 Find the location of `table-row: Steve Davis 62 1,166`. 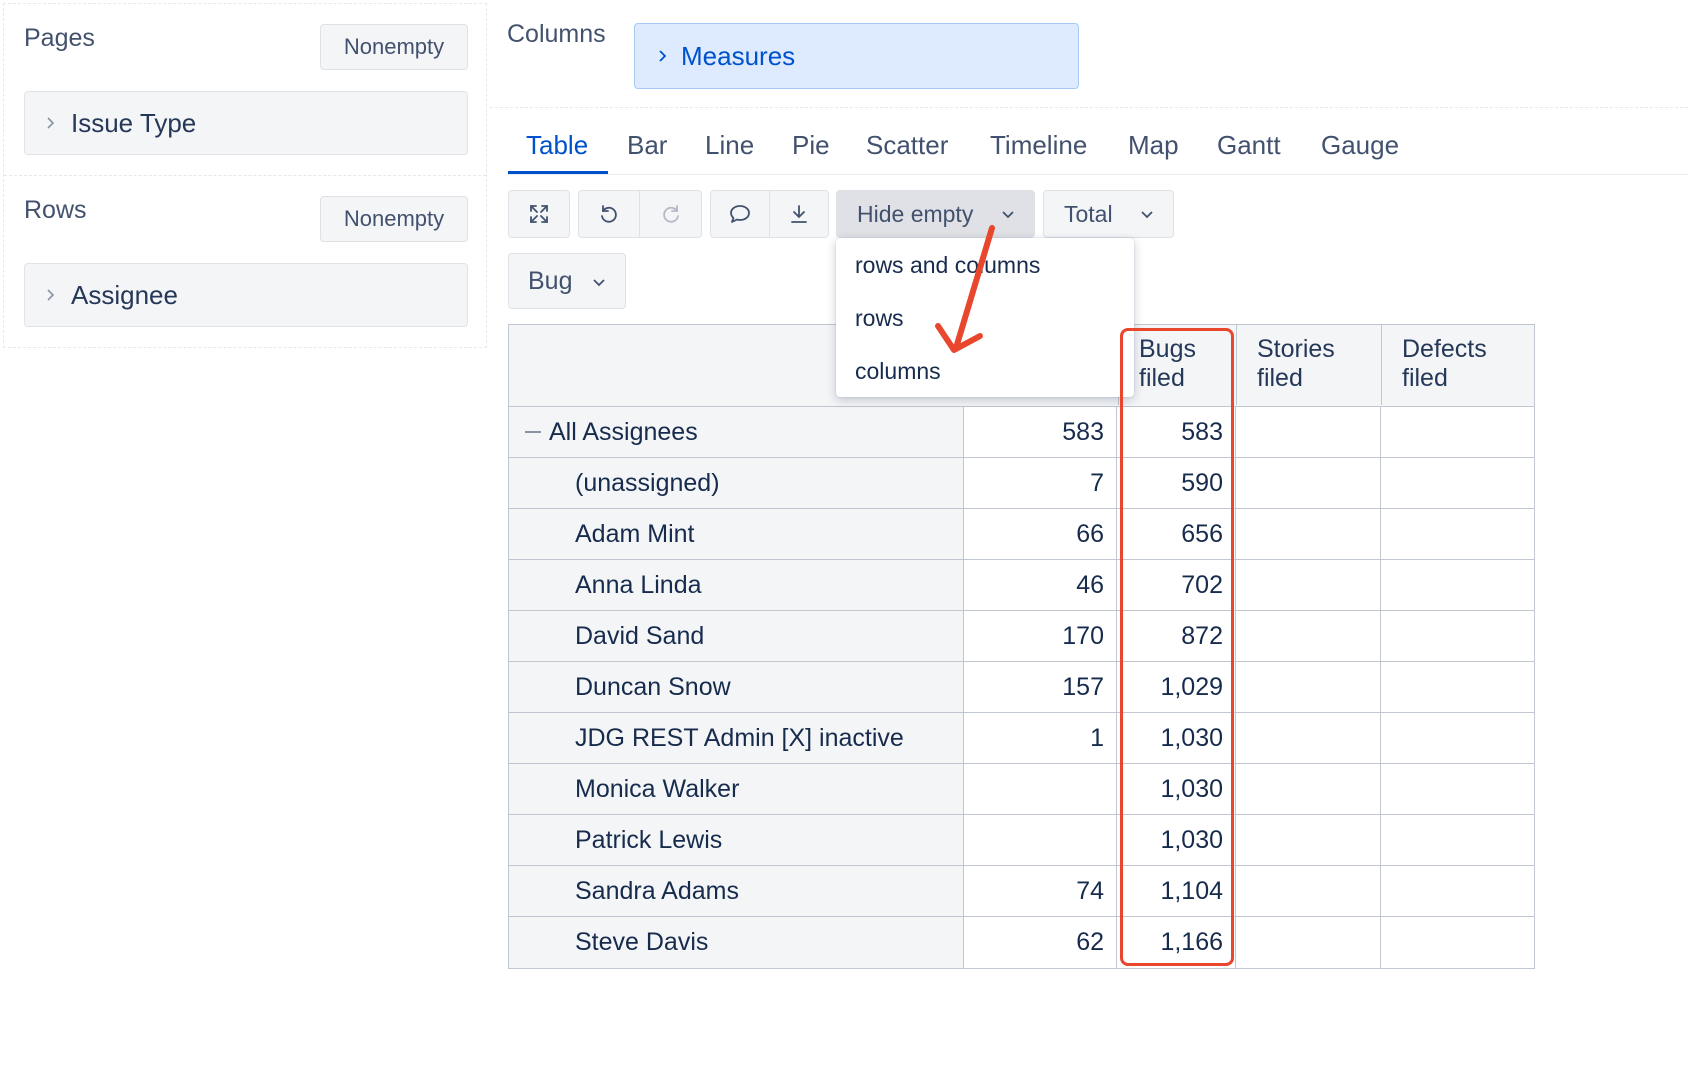

table-row: Steve Davis 62 1,166 is located at coordinates (1021, 942).